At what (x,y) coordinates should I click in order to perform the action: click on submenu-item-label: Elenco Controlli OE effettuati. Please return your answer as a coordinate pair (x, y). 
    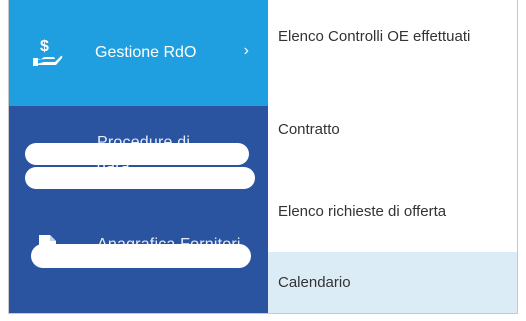
    Looking at the image, I should click on (374, 36).